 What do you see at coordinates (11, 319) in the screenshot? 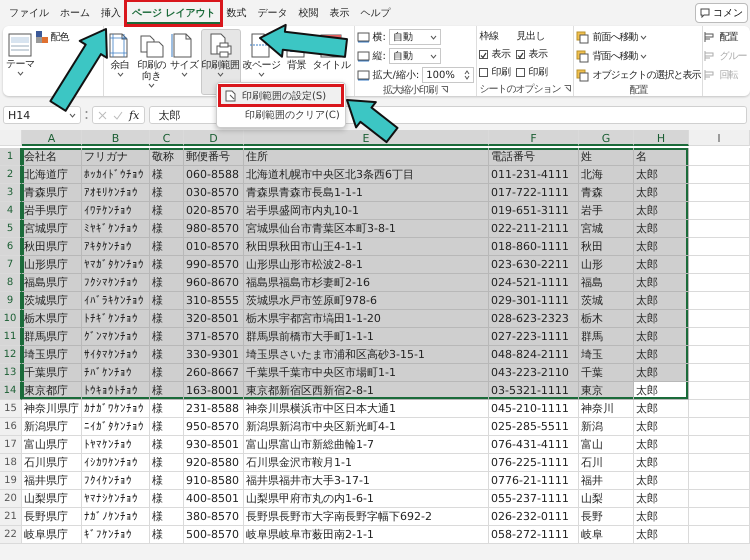
I see `row-header: 10` at bounding box center [11, 319].